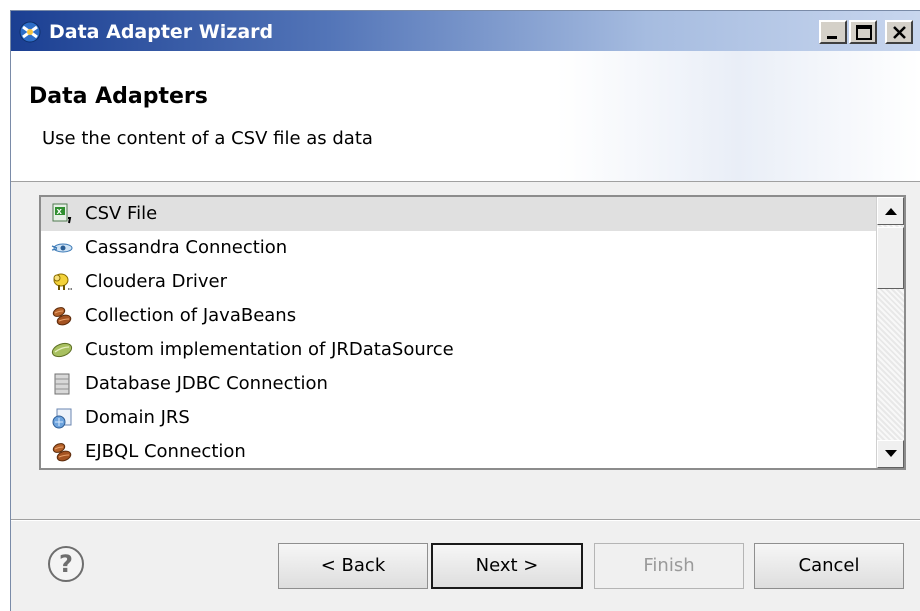 This screenshot has width=920, height=611. Describe the element at coordinates (206, 383) in the screenshot. I see `adapter-label: Database JDBC Connection` at that location.